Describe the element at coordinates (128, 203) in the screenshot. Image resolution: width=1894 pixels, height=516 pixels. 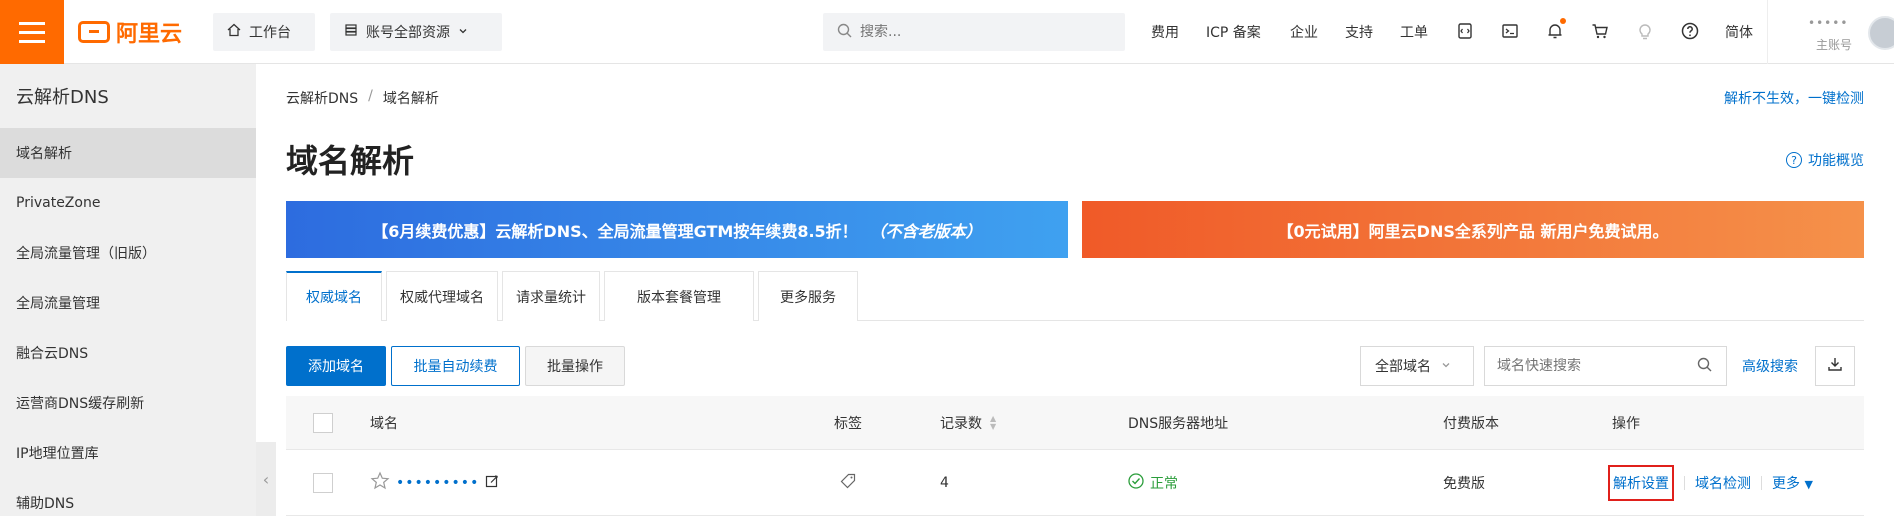
I see `sidebar-item-privatezone: PrivateZone` at that location.